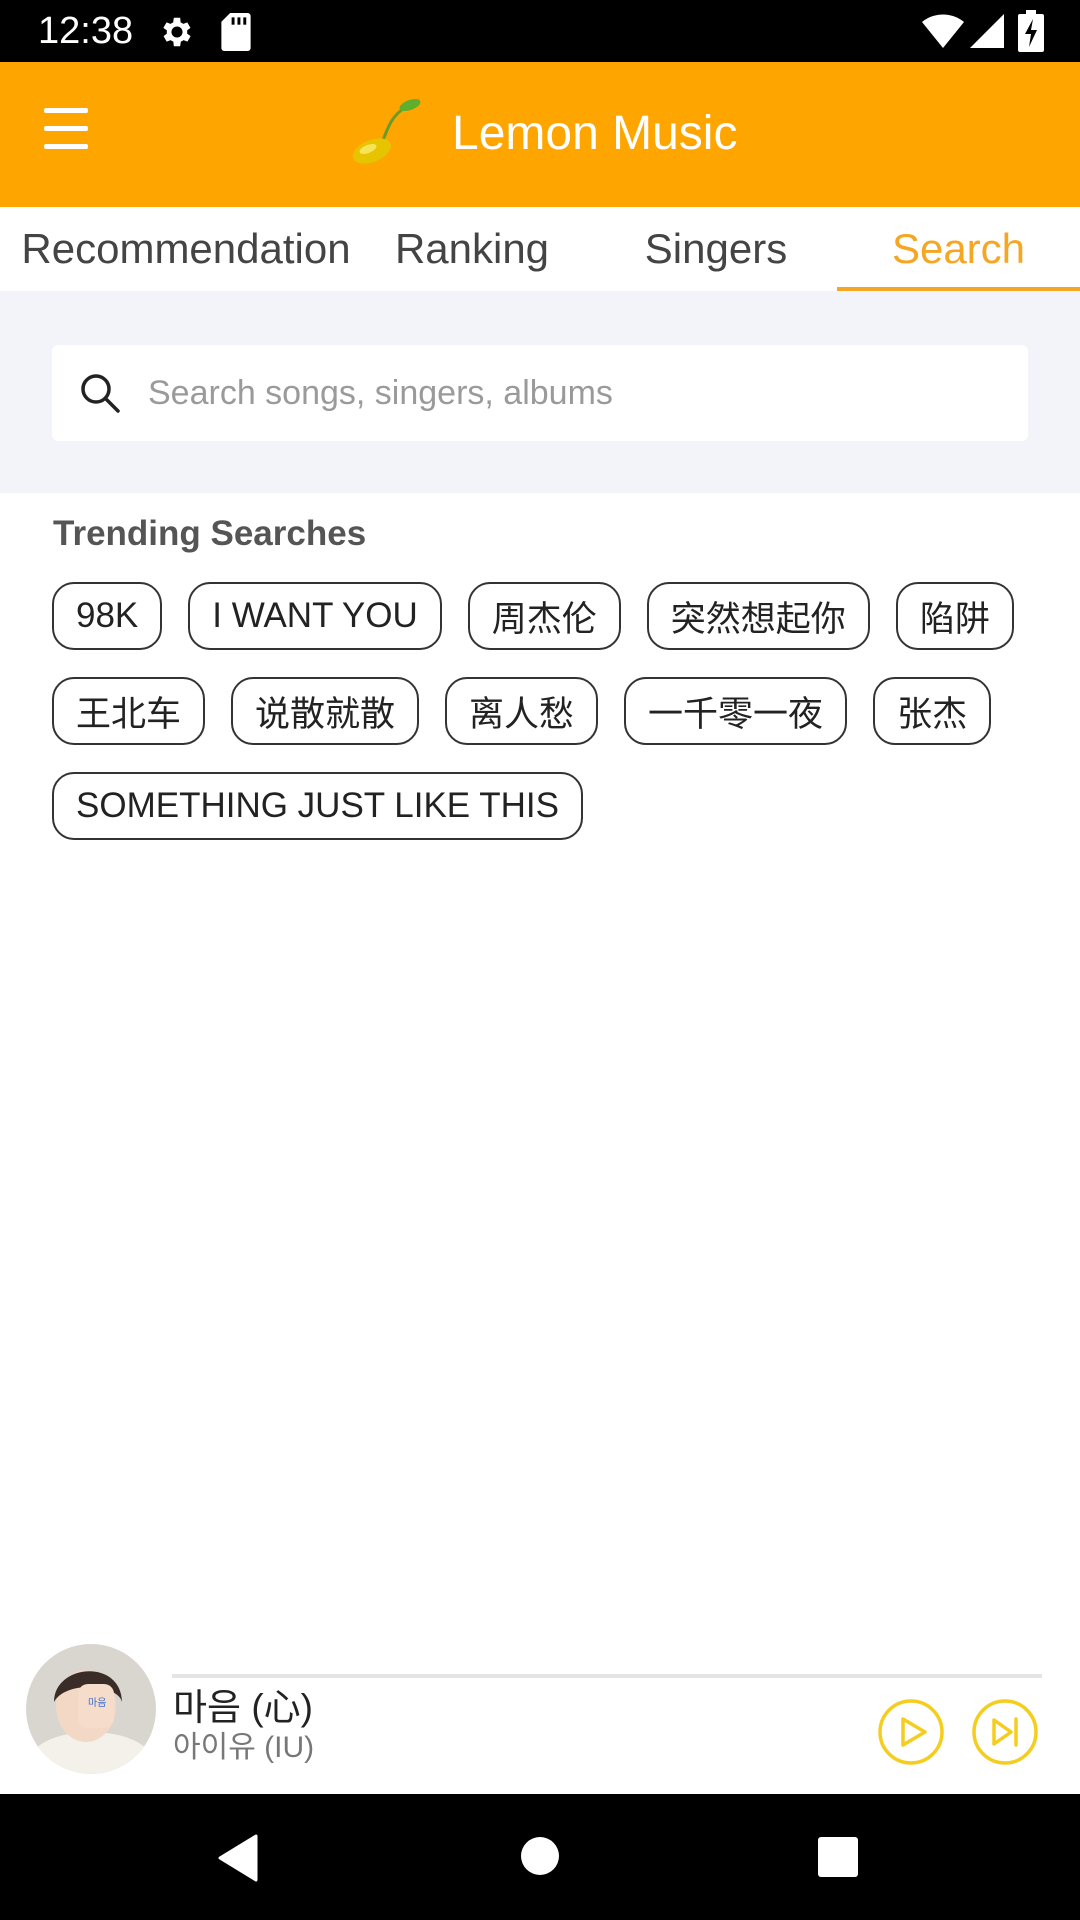 This screenshot has height=1920, width=1080. Describe the element at coordinates (540, 31) in the screenshot. I see `status-bar: 12:38` at that location.